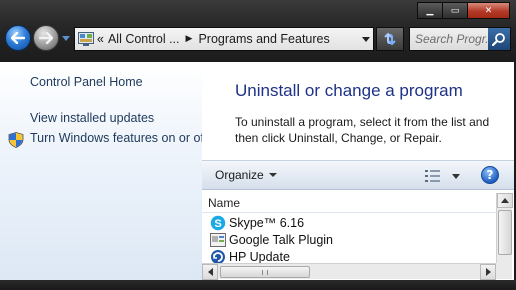 The height and width of the screenshot is (290, 516). What do you see at coordinates (267, 222) in the screenshot?
I see `program-name: Skype™ 6.16` at bounding box center [267, 222].